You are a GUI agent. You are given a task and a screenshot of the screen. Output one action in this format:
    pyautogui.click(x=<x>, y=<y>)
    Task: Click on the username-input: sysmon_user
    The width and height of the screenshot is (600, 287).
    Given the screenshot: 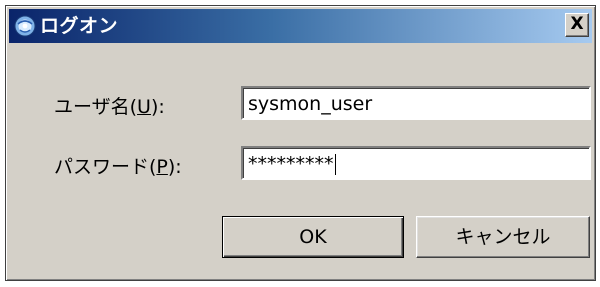 What is the action you would take?
    pyautogui.click(x=416, y=103)
    